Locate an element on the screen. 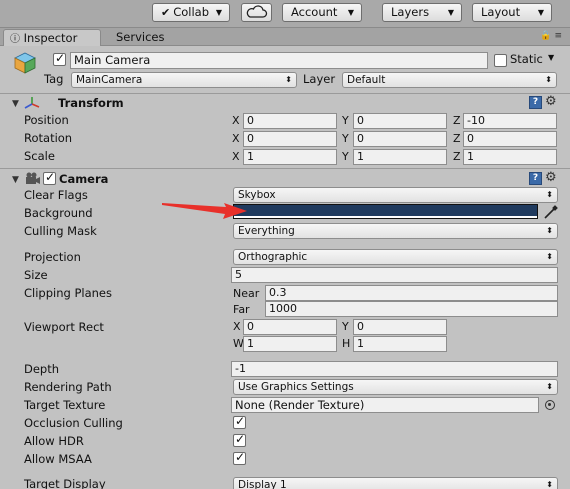 This screenshot has height=489, width=570. collab-label: Collab is located at coordinates (191, 12).